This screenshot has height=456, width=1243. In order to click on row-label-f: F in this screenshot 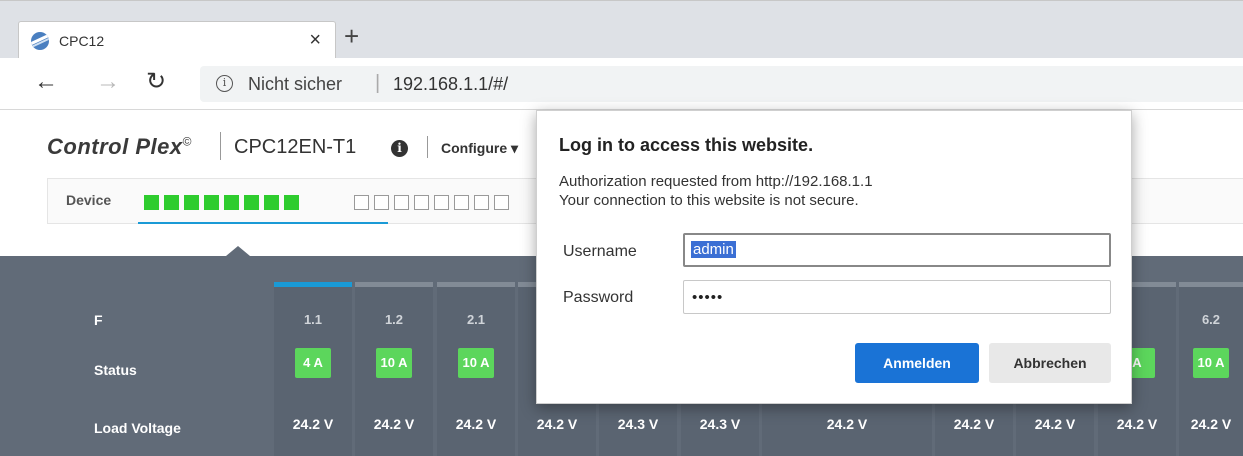, I will do `click(98, 320)`.